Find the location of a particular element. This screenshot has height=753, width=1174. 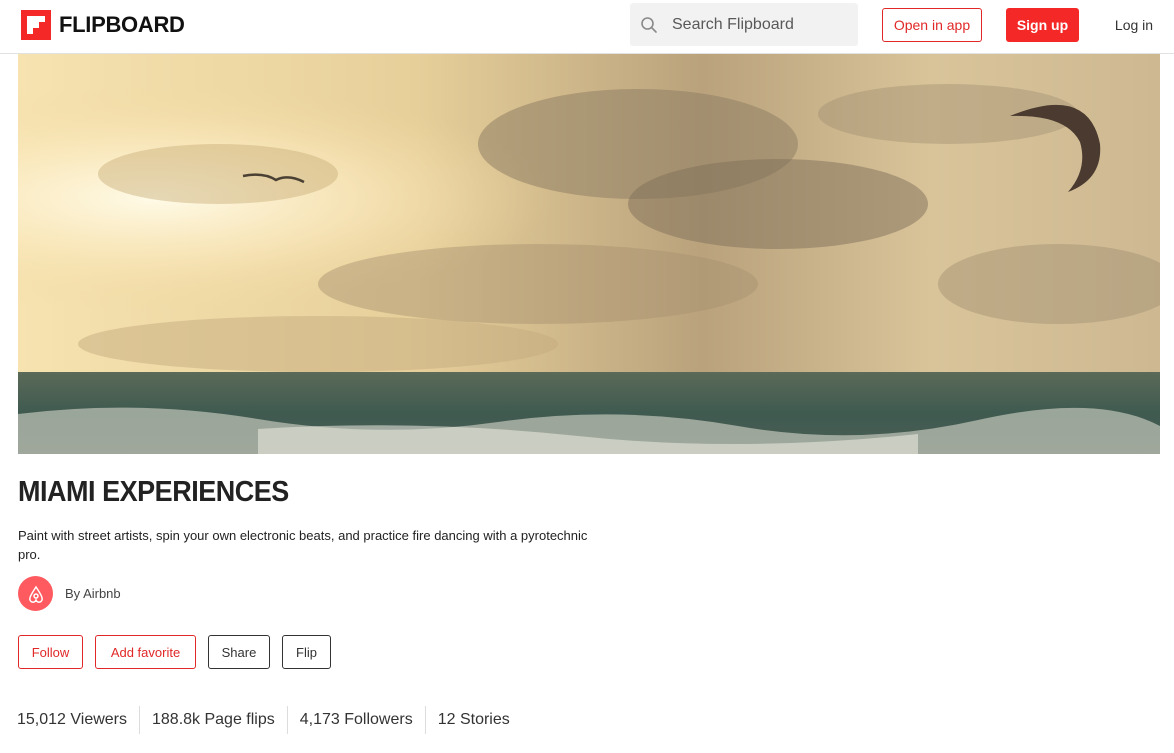

log-in-link: Log in is located at coordinates (1134, 25).